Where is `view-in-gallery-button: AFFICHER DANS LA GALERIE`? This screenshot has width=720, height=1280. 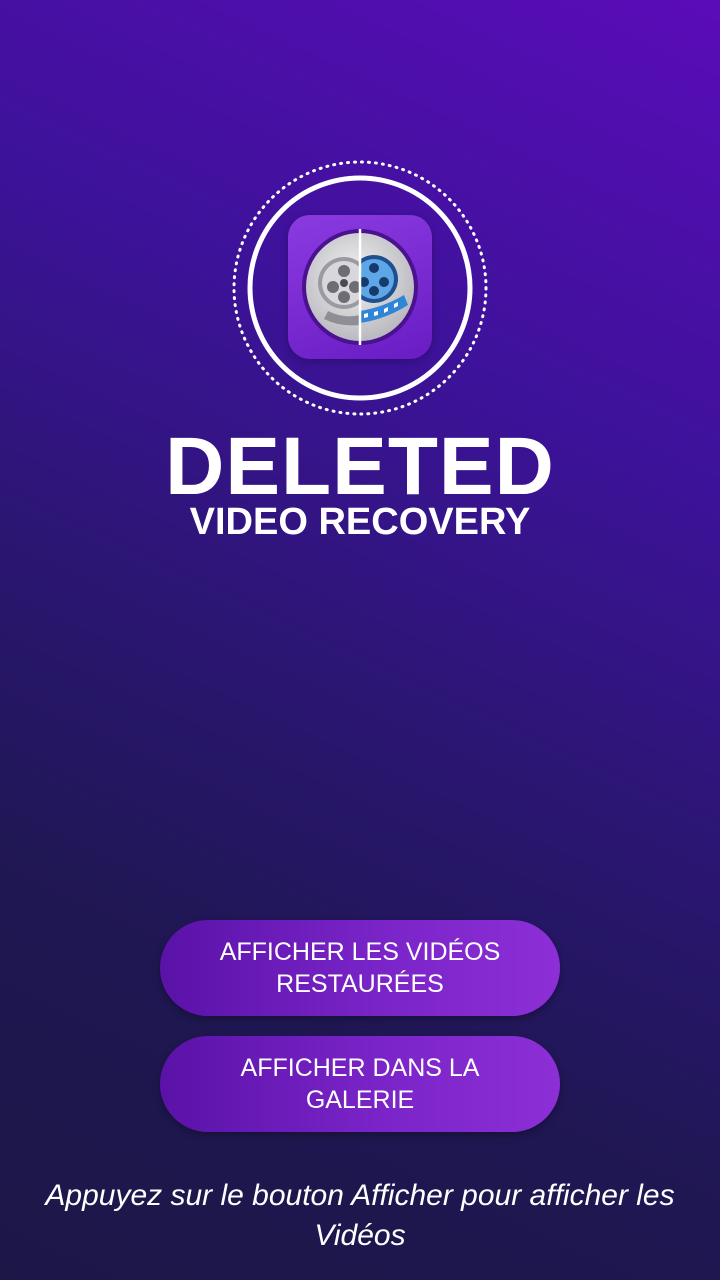 view-in-gallery-button: AFFICHER DANS LA GALERIE is located at coordinates (360, 1084).